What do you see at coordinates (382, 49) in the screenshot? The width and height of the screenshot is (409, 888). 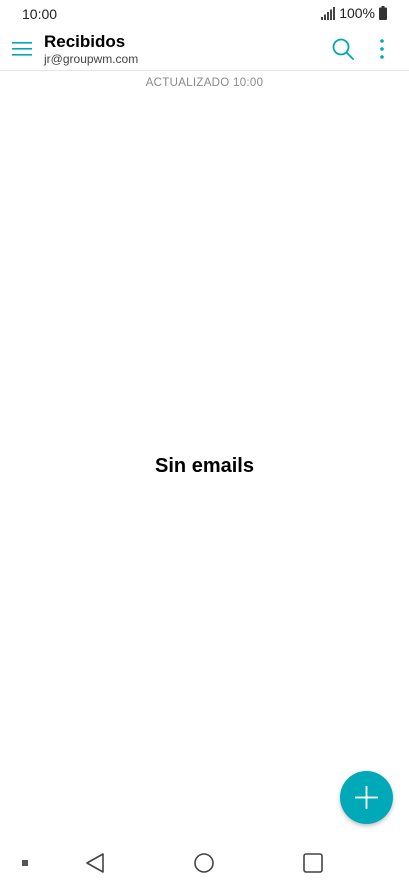 I see `more-vert-icon` at bounding box center [382, 49].